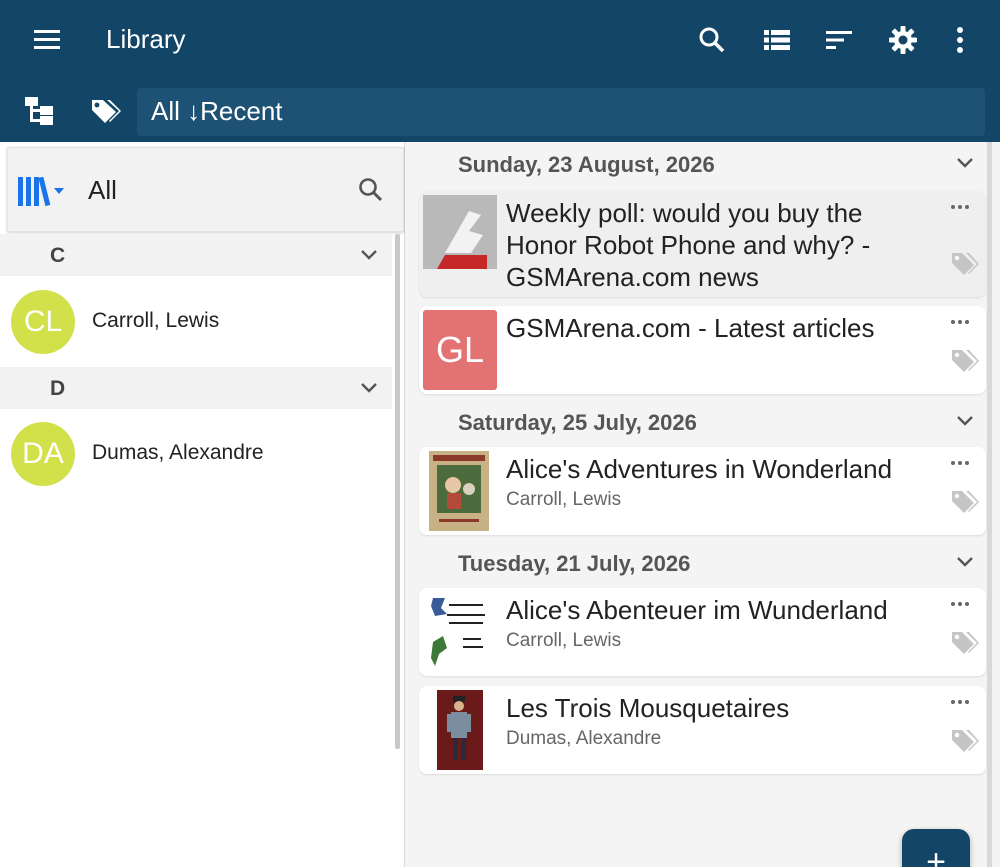 The height and width of the screenshot is (867, 1000). I want to click on group-header-d: D, so click(196, 388).